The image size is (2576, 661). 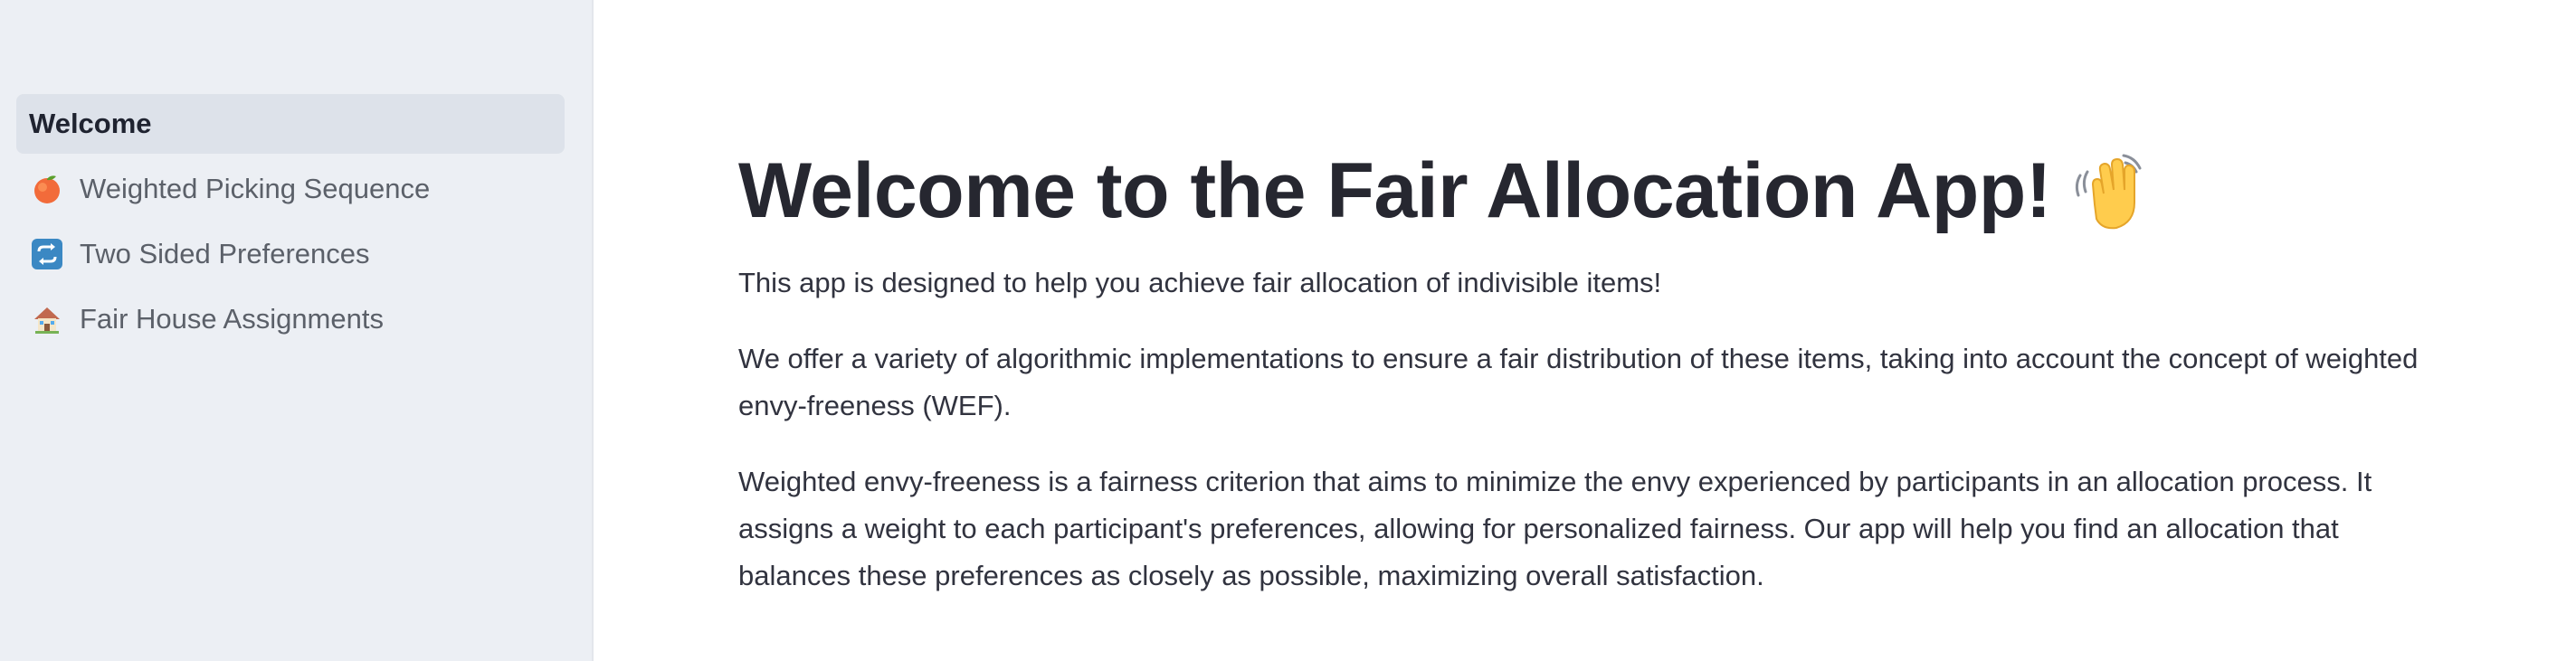 I want to click on page-title-text: Welcome to the Fair Allocation App!, so click(x=1394, y=190).